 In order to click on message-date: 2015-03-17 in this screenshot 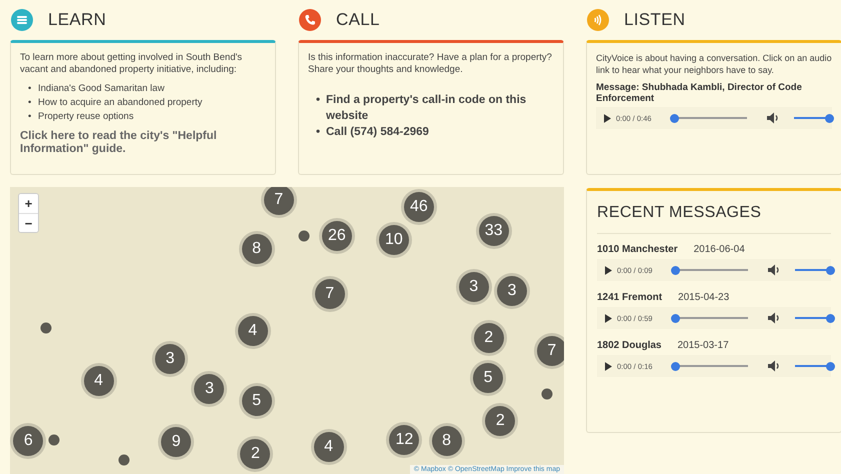, I will do `click(703, 345)`.